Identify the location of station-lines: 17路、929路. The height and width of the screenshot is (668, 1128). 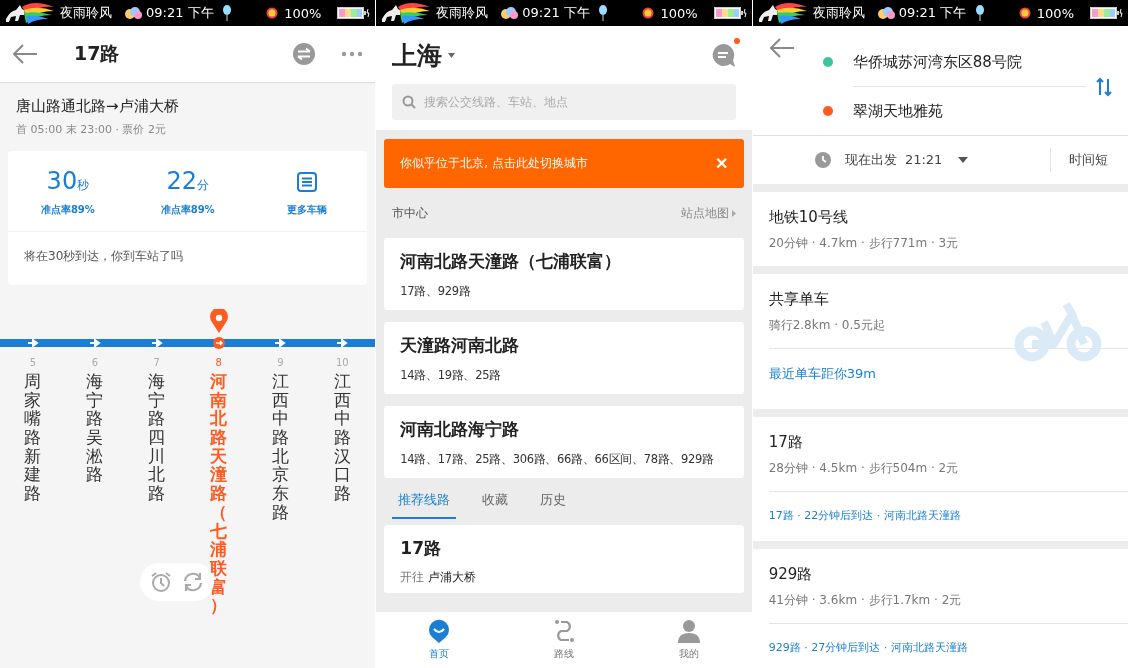
(436, 291).